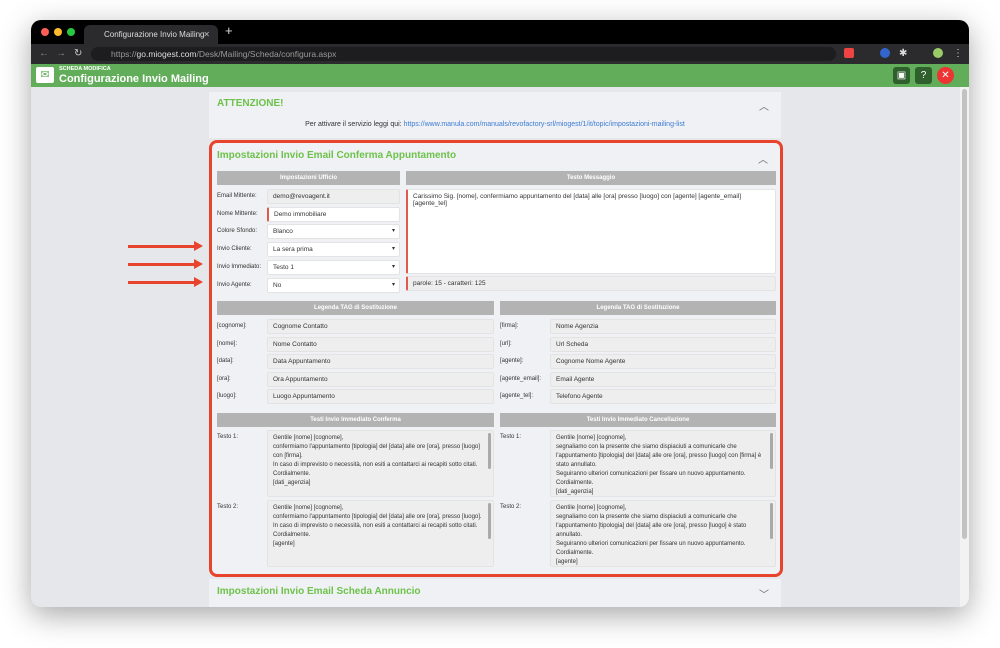 This screenshot has height=648, width=1000. Describe the element at coordinates (224, 378) in the screenshot. I see `tag-label: [ora]:` at that location.